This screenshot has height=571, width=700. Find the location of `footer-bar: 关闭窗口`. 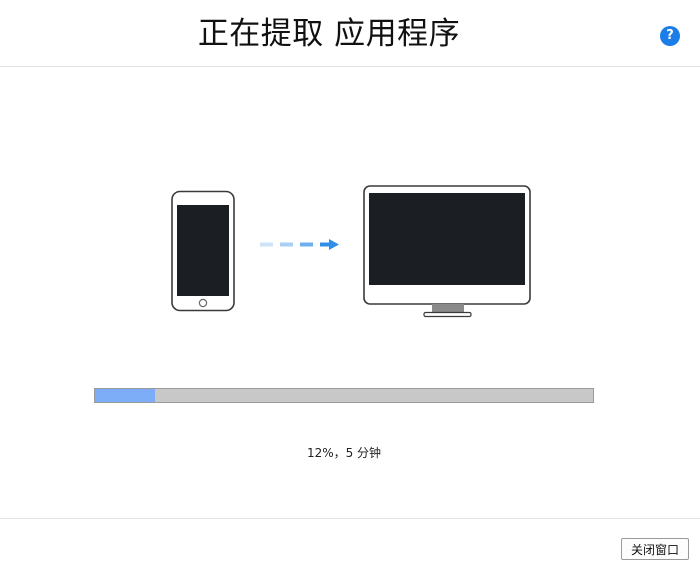

footer-bar: 关闭窗口 is located at coordinates (350, 544).